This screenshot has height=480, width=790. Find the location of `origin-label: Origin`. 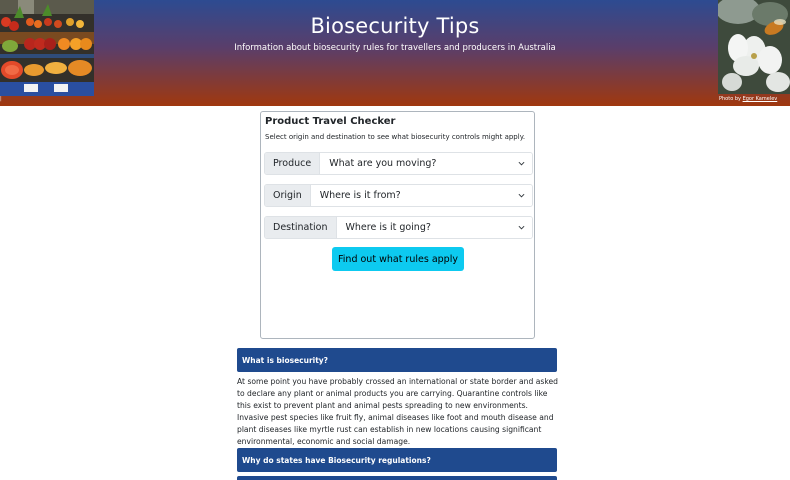

origin-label: Origin is located at coordinates (288, 195).